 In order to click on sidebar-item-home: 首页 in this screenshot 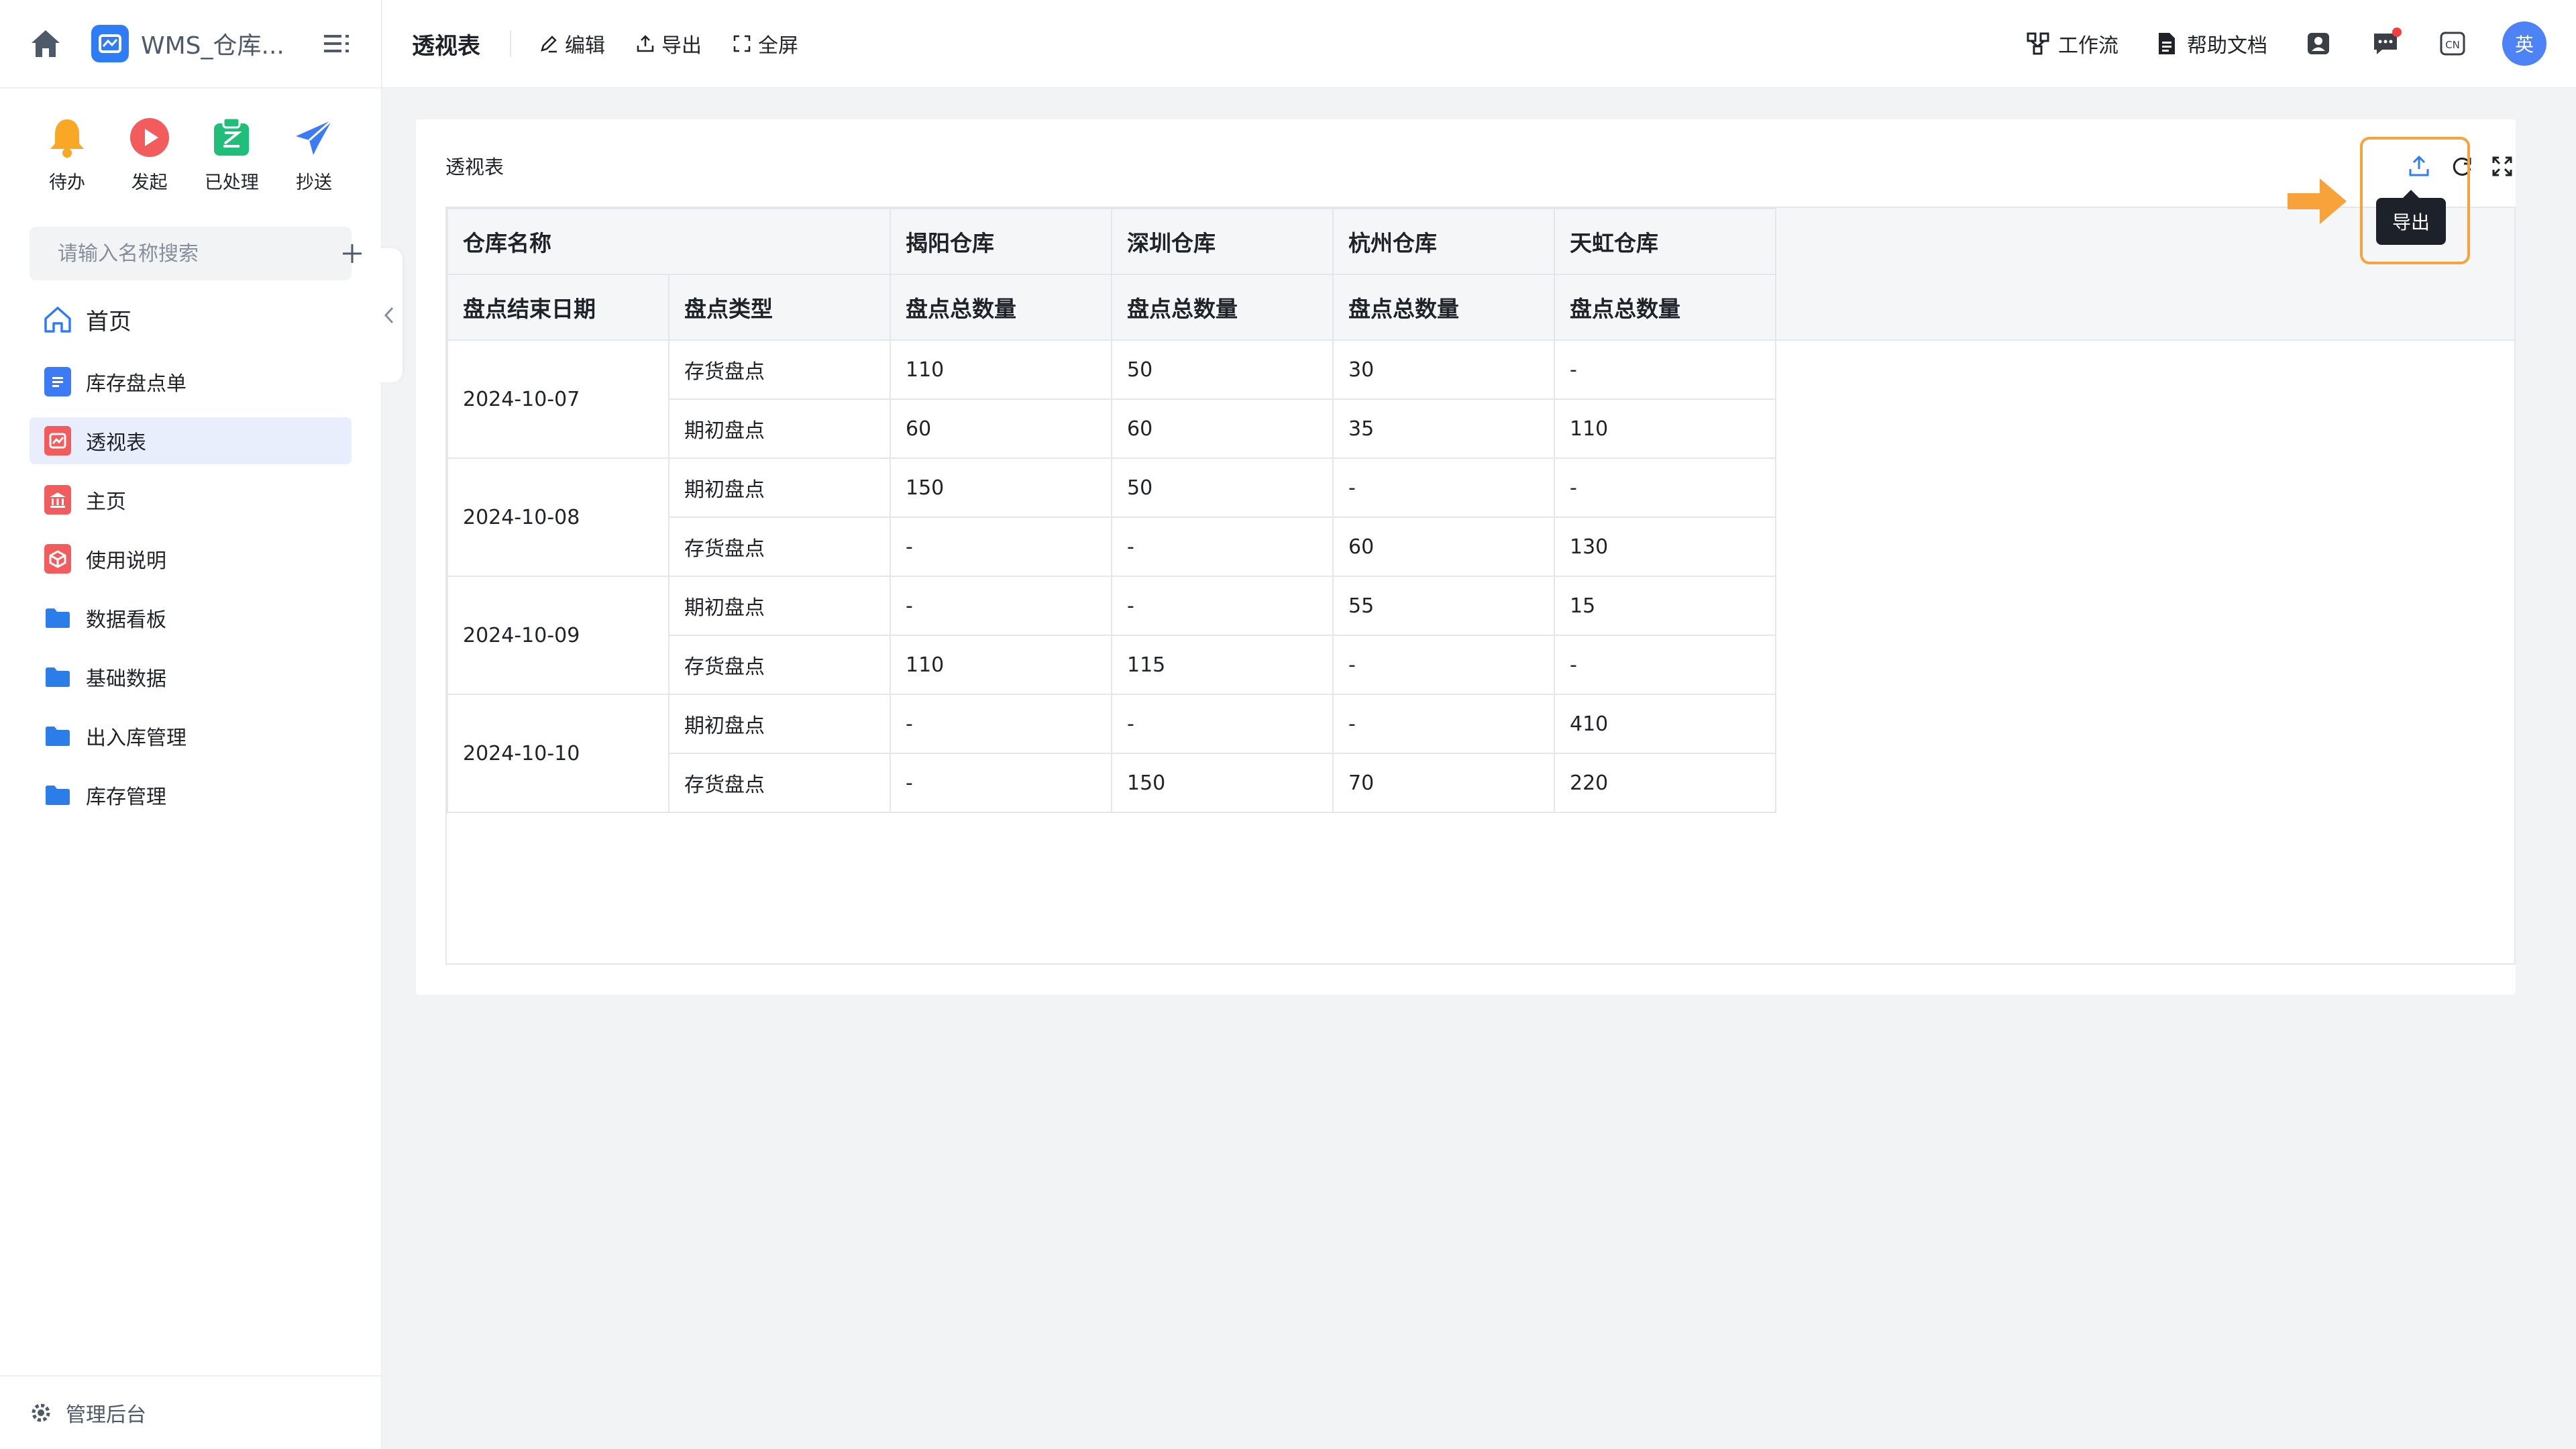, I will do `click(191, 319)`.